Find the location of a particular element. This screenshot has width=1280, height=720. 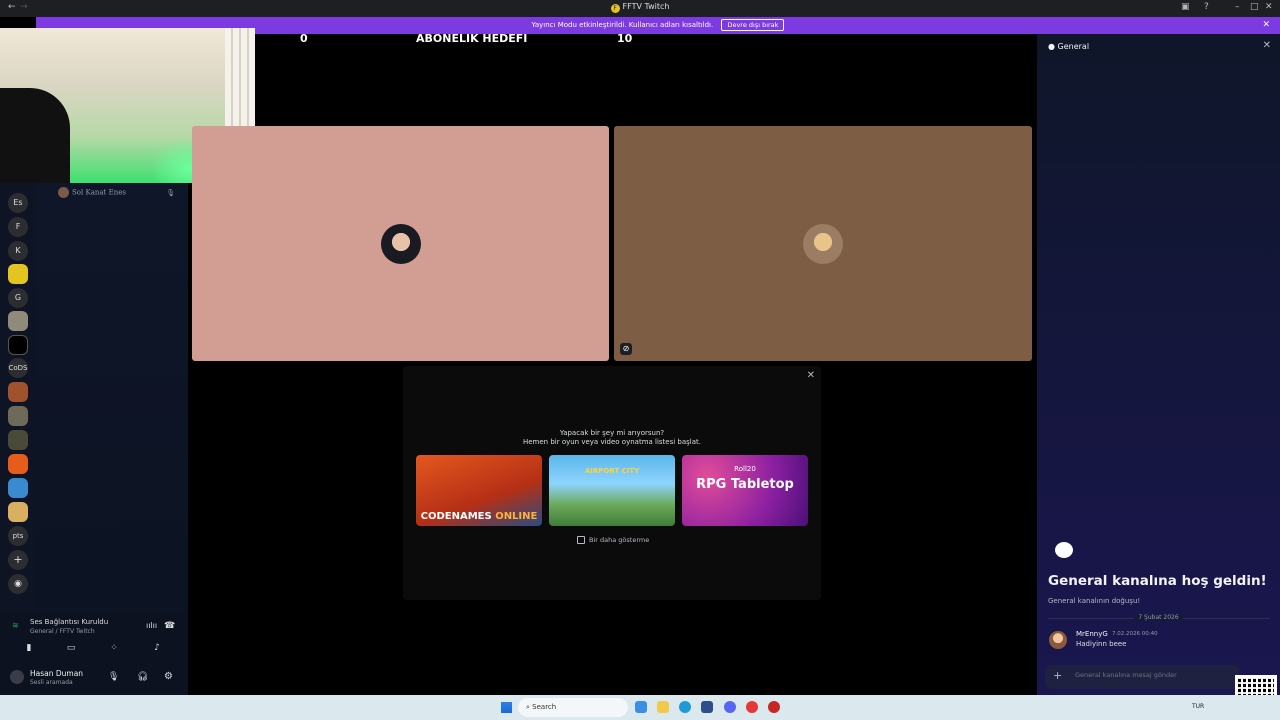

deafened-icon: ⊘ is located at coordinates (626, 349).